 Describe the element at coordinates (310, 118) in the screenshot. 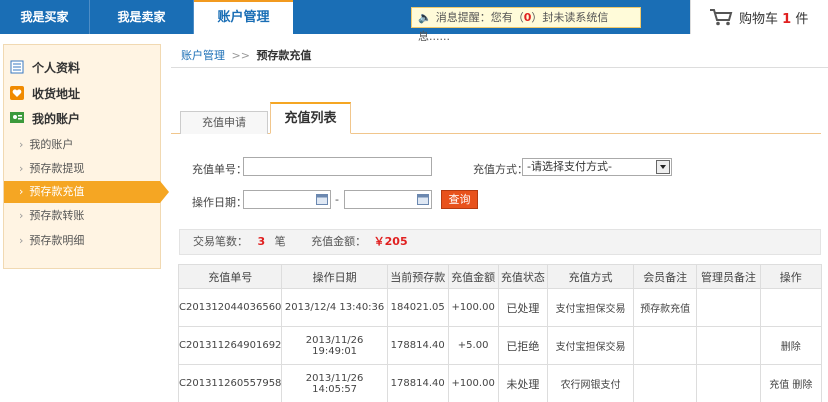

I see `tab-recharge-list: 充值列表` at that location.